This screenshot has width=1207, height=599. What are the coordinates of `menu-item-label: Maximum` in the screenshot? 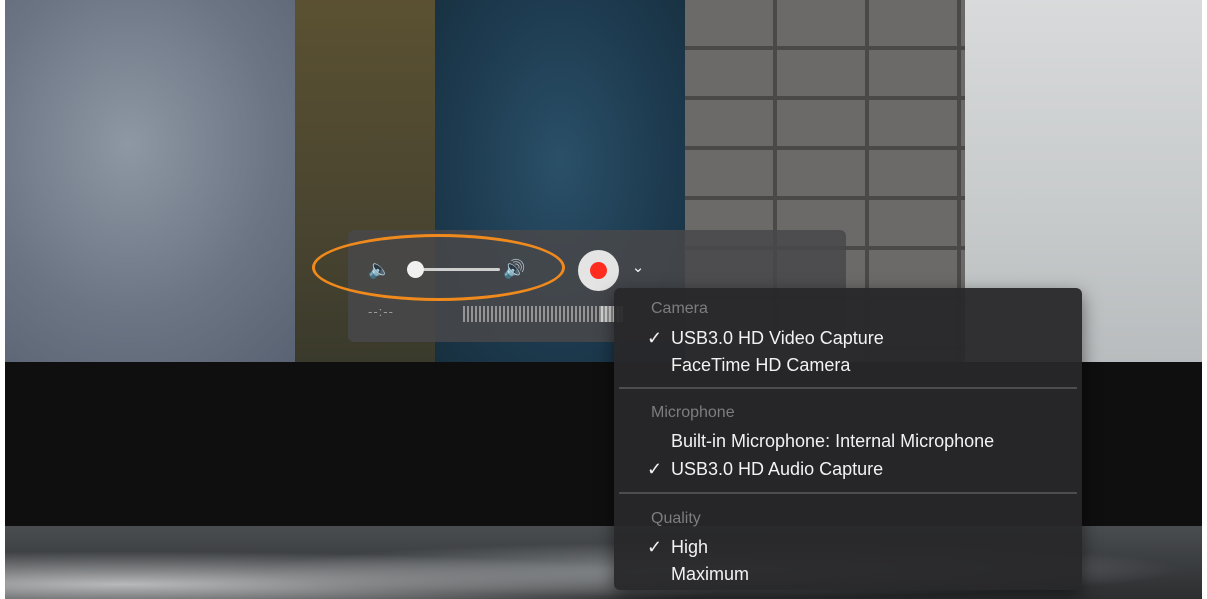 It's located at (710, 574).